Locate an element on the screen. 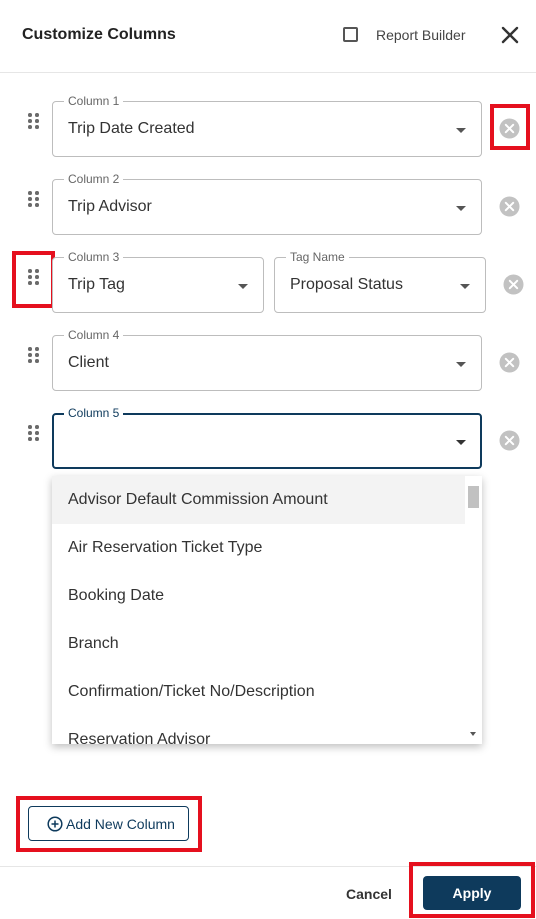  column-5-label: Column 5 is located at coordinates (94, 413).